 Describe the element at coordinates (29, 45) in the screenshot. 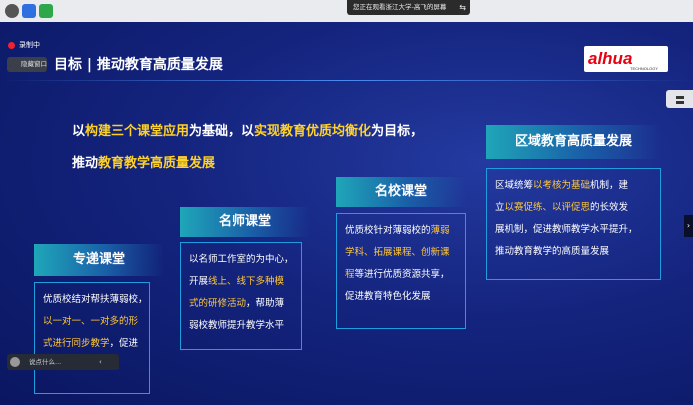

I see `recording-label: 录制中` at that location.